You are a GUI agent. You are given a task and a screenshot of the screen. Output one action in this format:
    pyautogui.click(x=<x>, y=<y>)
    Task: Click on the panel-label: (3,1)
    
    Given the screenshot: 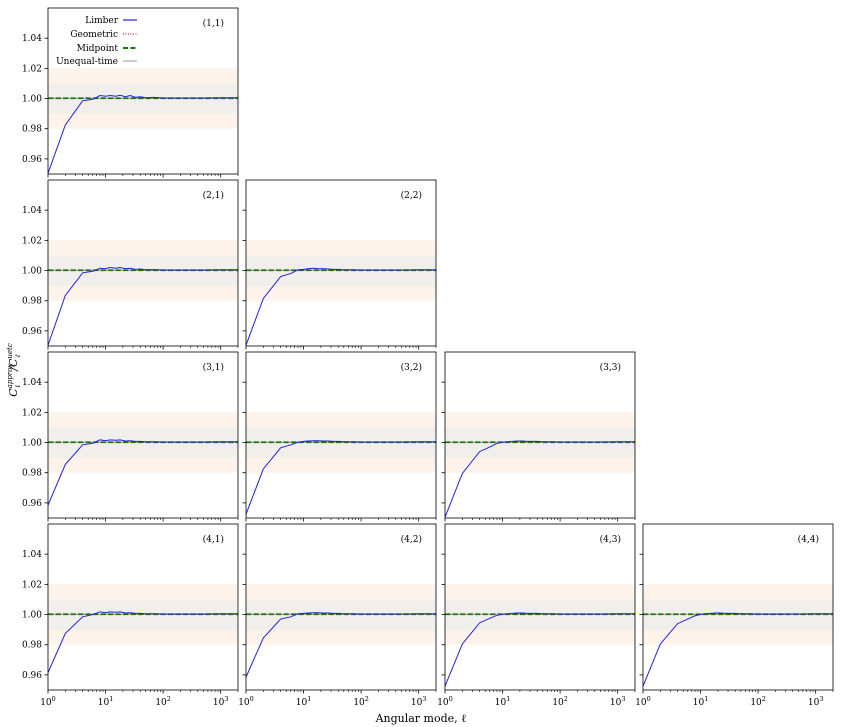 What is the action you would take?
    pyautogui.click(x=213, y=367)
    